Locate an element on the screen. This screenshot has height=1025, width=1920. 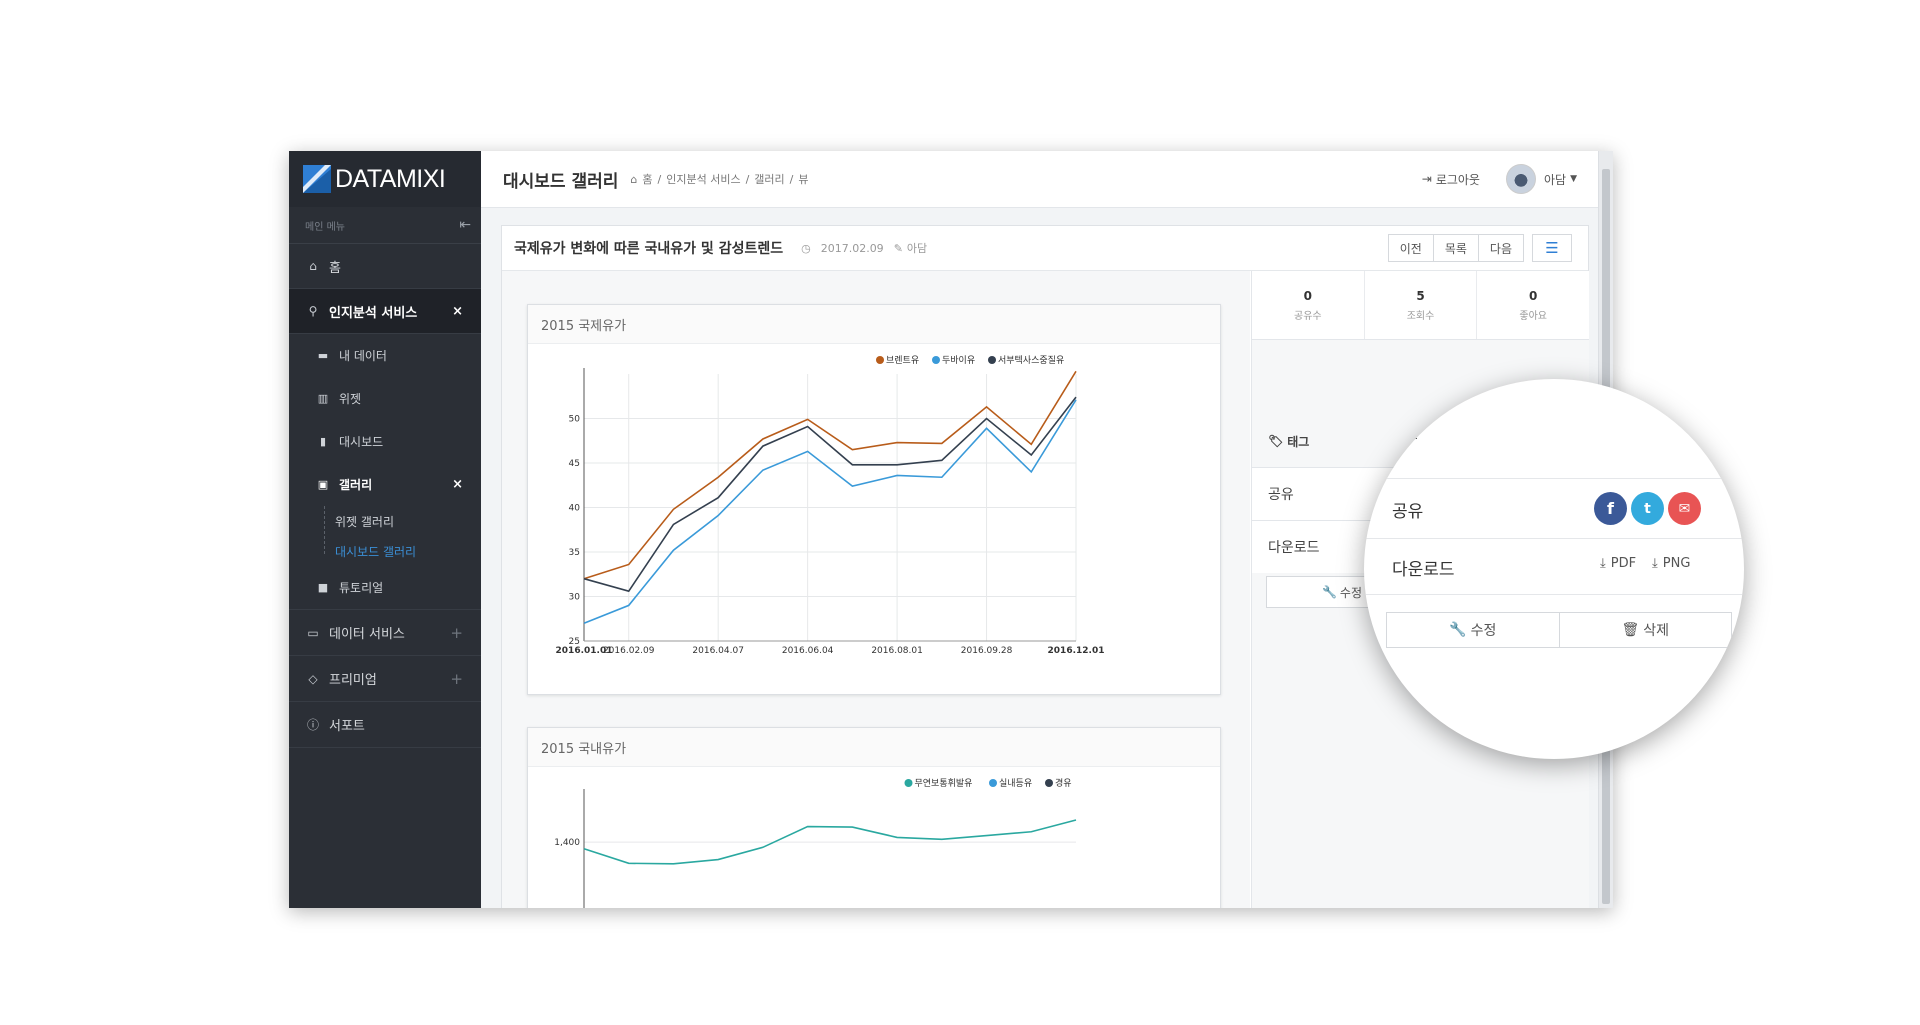
sidebar-item-gallery: ▣ 갤러리 × is located at coordinates (385, 484).